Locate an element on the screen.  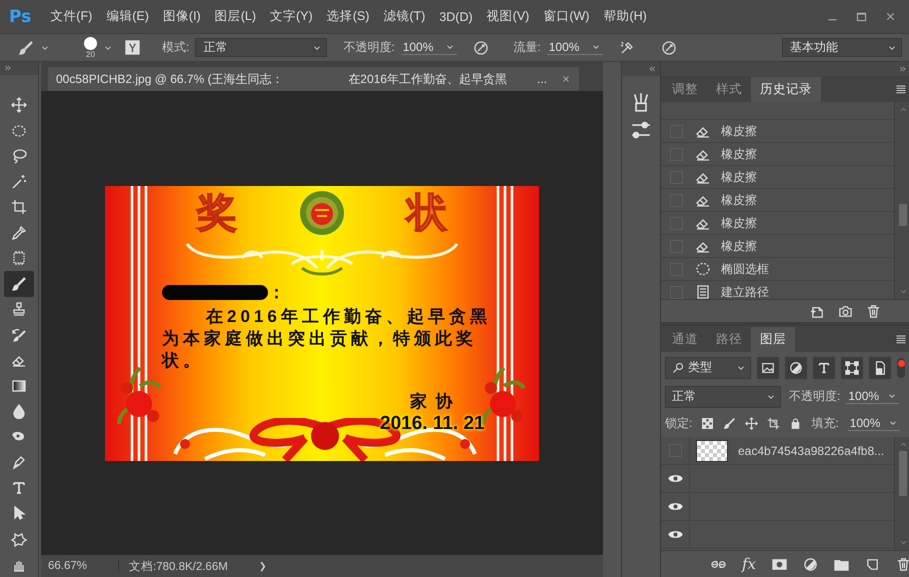
close-icon is located at coordinates (566, 79).